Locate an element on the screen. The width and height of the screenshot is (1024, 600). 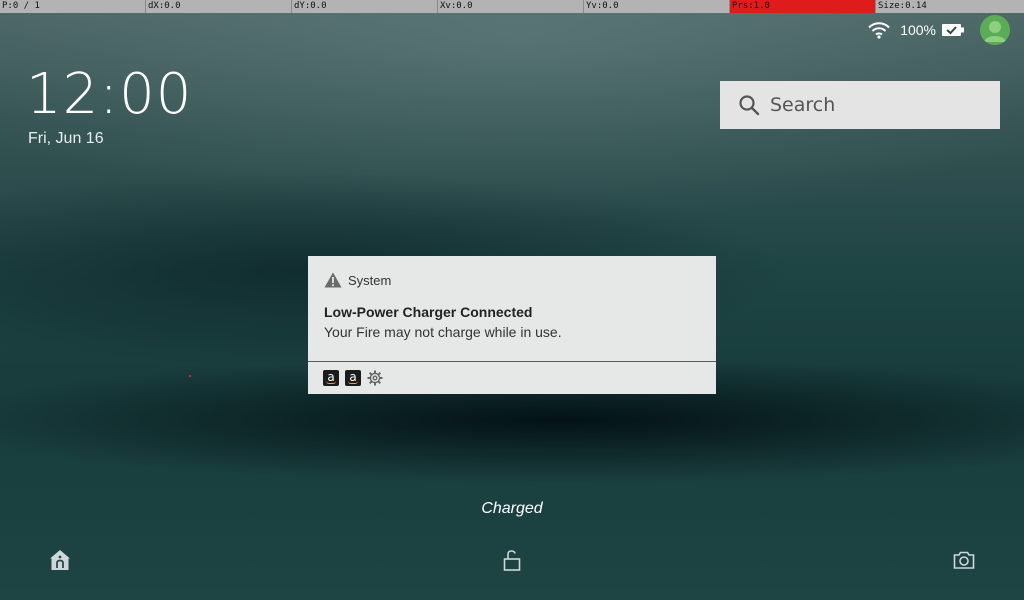
search-icon is located at coordinates (749, 105).